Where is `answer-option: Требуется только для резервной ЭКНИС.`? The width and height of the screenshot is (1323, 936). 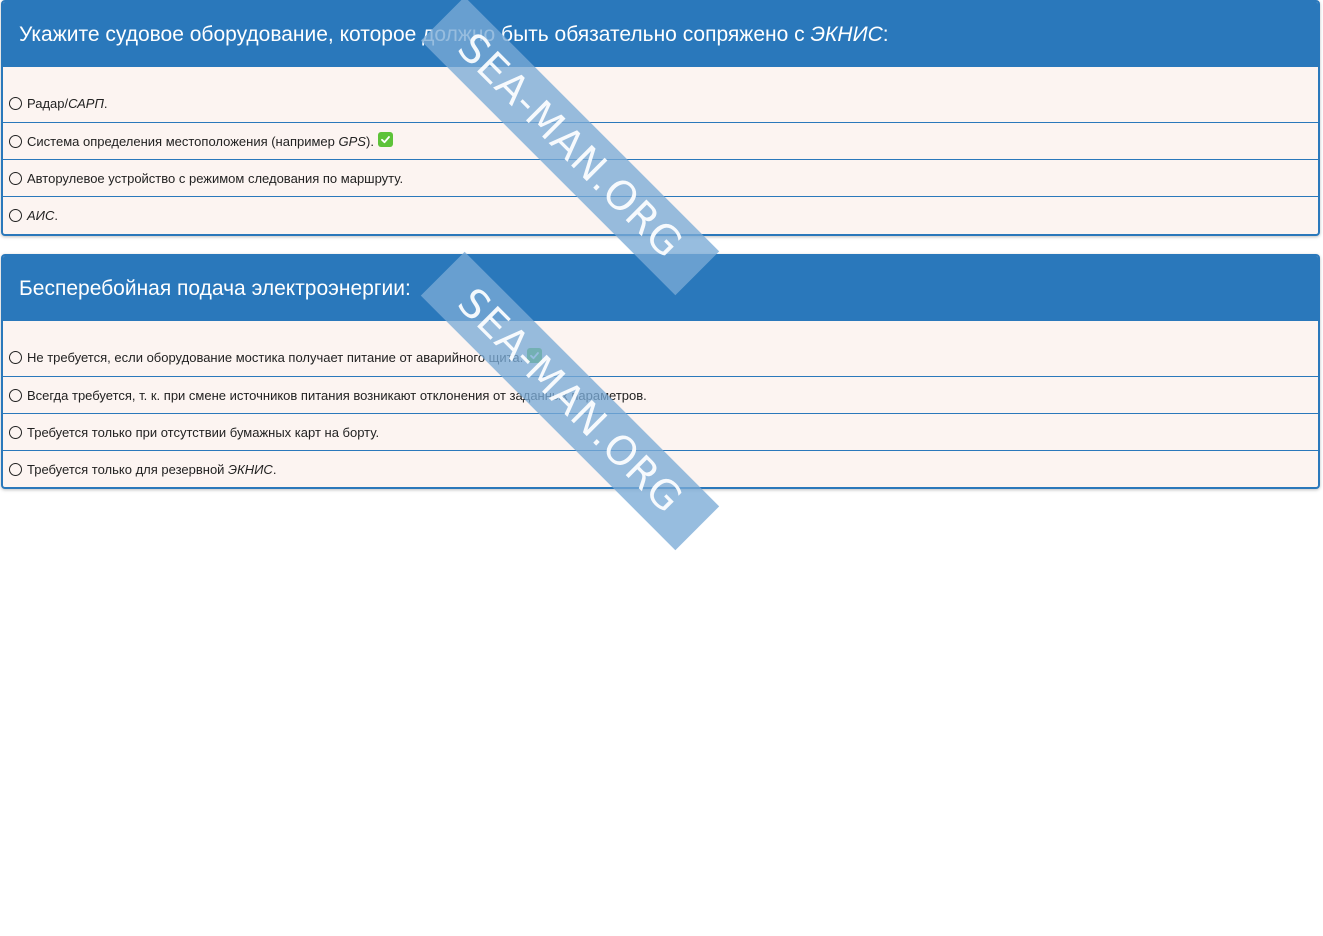
answer-option: Требуется только для резервной ЭКНИС. is located at coordinates (660, 468).